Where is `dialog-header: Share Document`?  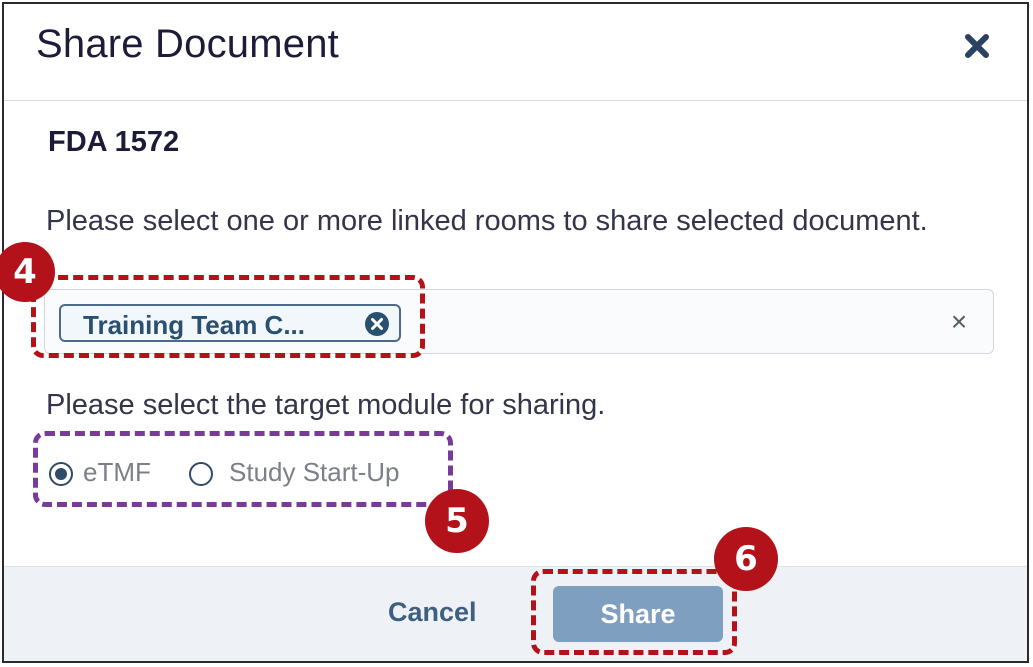
dialog-header: Share Document is located at coordinates (515, 52).